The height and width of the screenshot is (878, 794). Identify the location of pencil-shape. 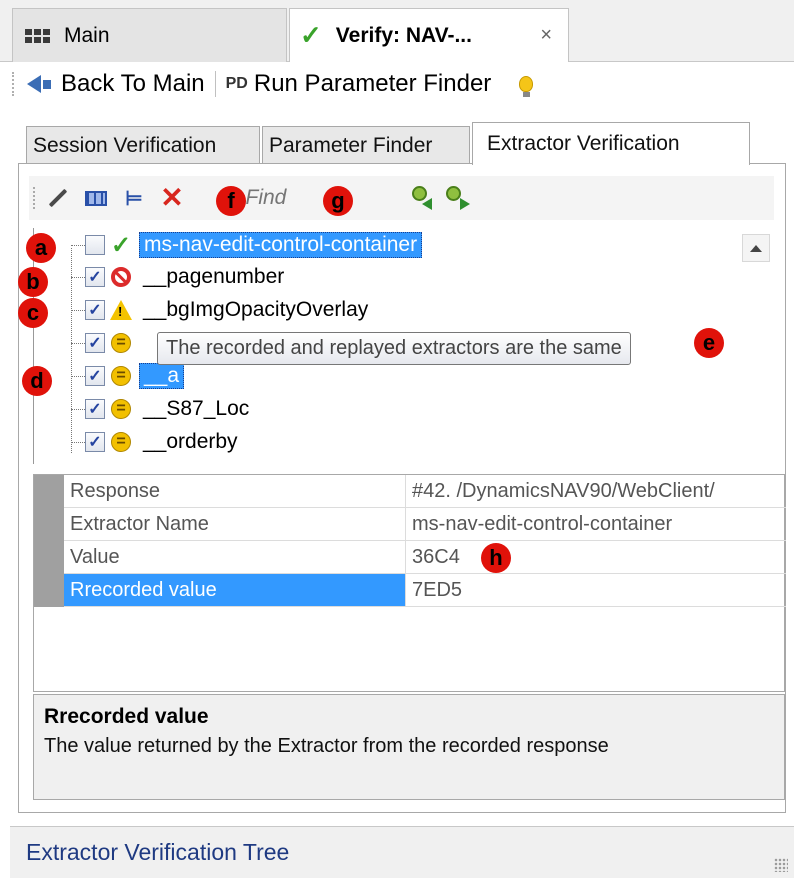
(58, 198).